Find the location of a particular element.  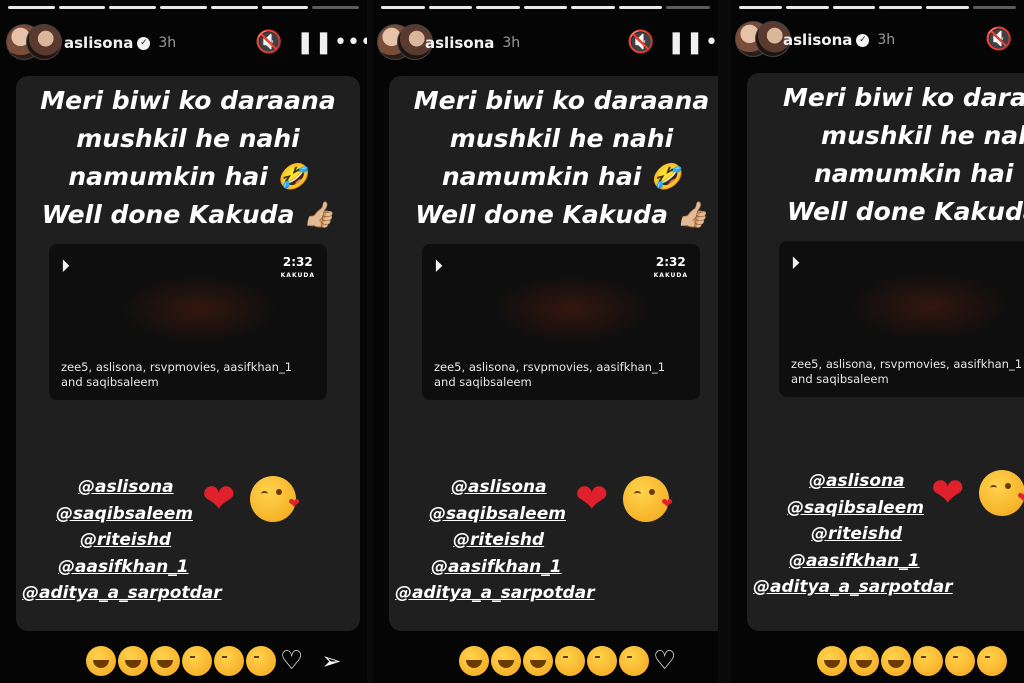

more-icon: ••• is located at coordinates (350, 42).